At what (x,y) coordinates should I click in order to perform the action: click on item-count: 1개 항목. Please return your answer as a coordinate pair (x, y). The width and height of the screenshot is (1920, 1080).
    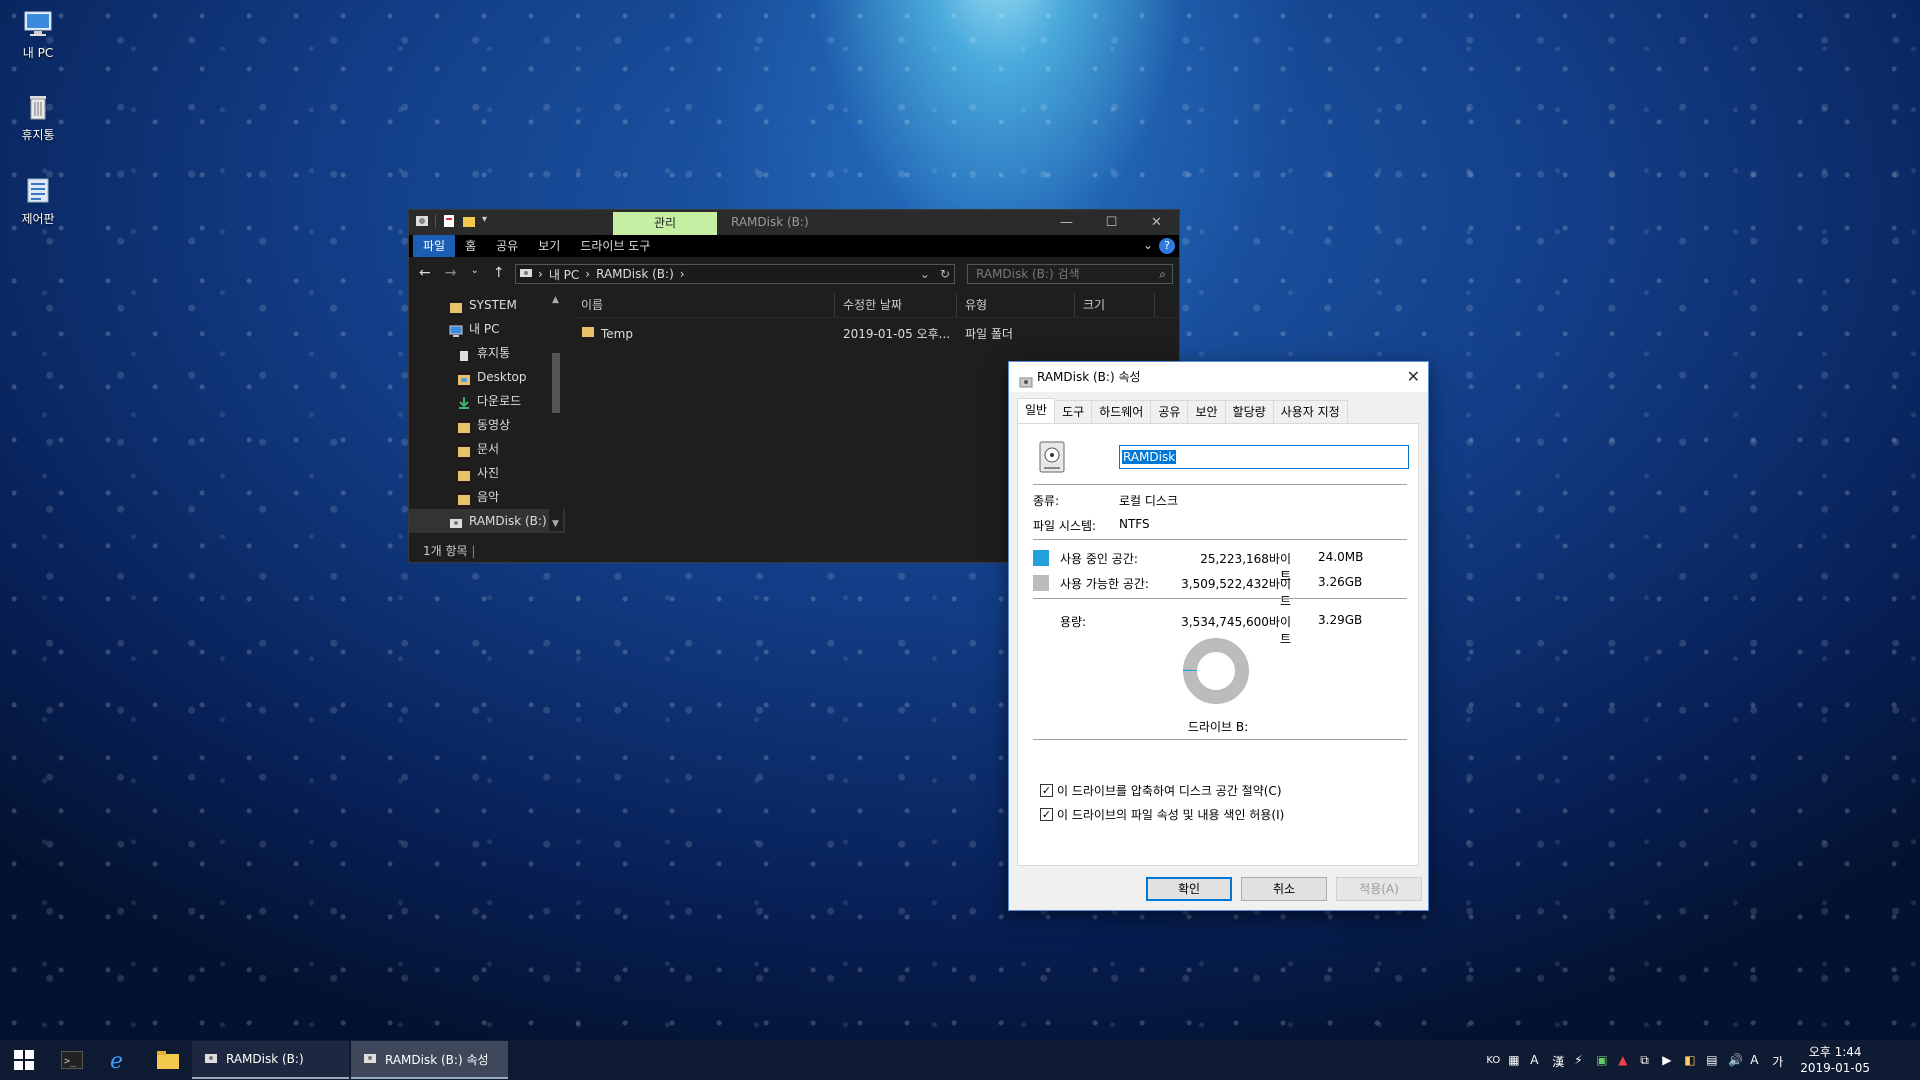
    Looking at the image, I should click on (445, 551).